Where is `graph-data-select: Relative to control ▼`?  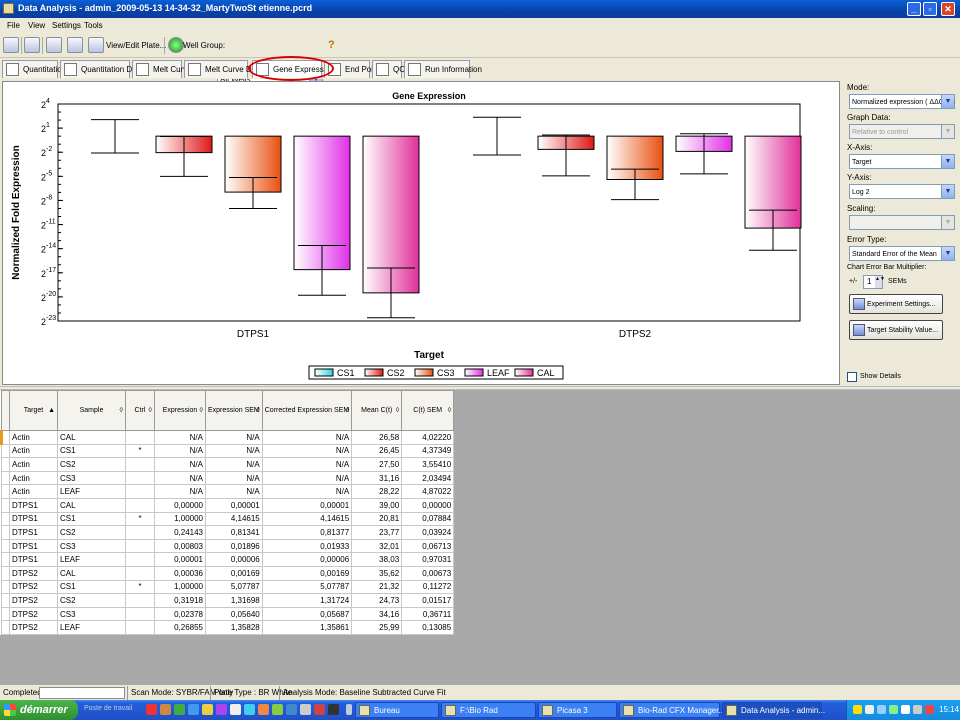 graph-data-select: Relative to control ▼ is located at coordinates (902, 131).